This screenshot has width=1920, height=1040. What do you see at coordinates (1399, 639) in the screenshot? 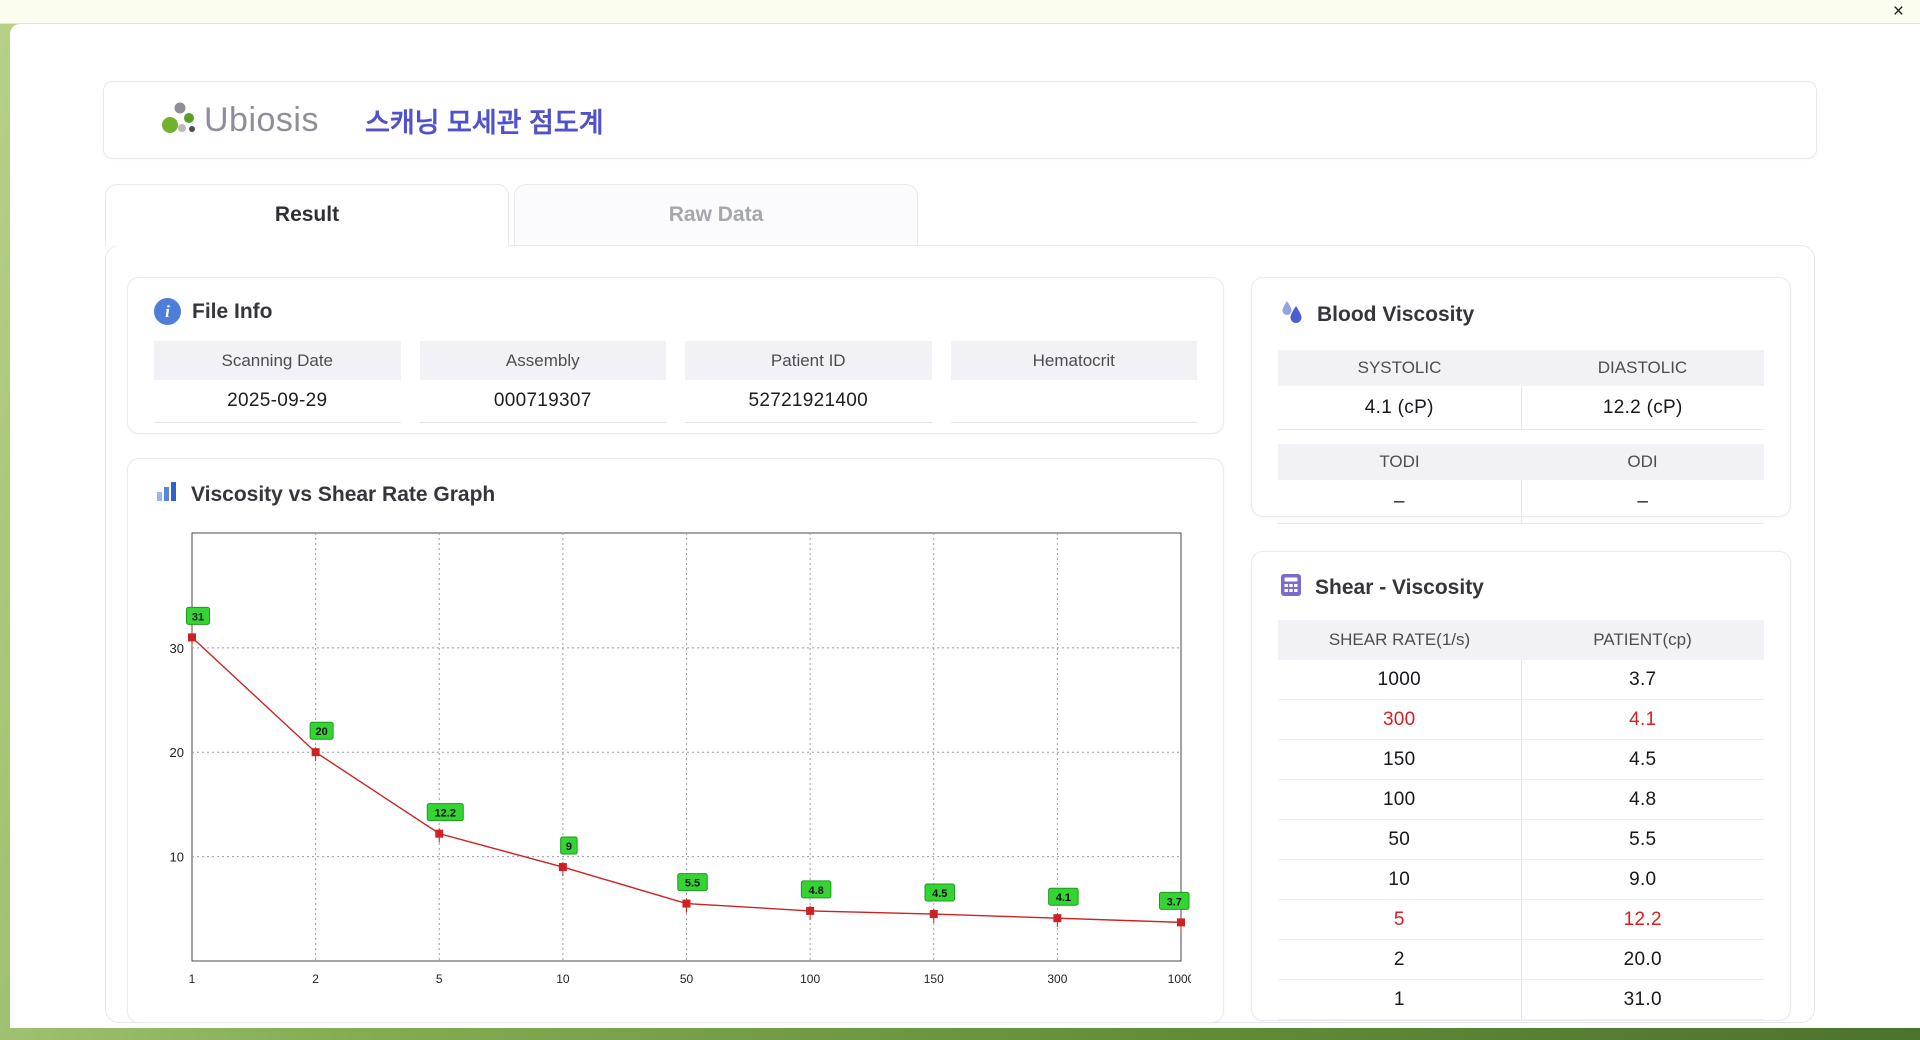
I see `shear-header-cell: SHEAR RATE(1/s)` at bounding box center [1399, 639].